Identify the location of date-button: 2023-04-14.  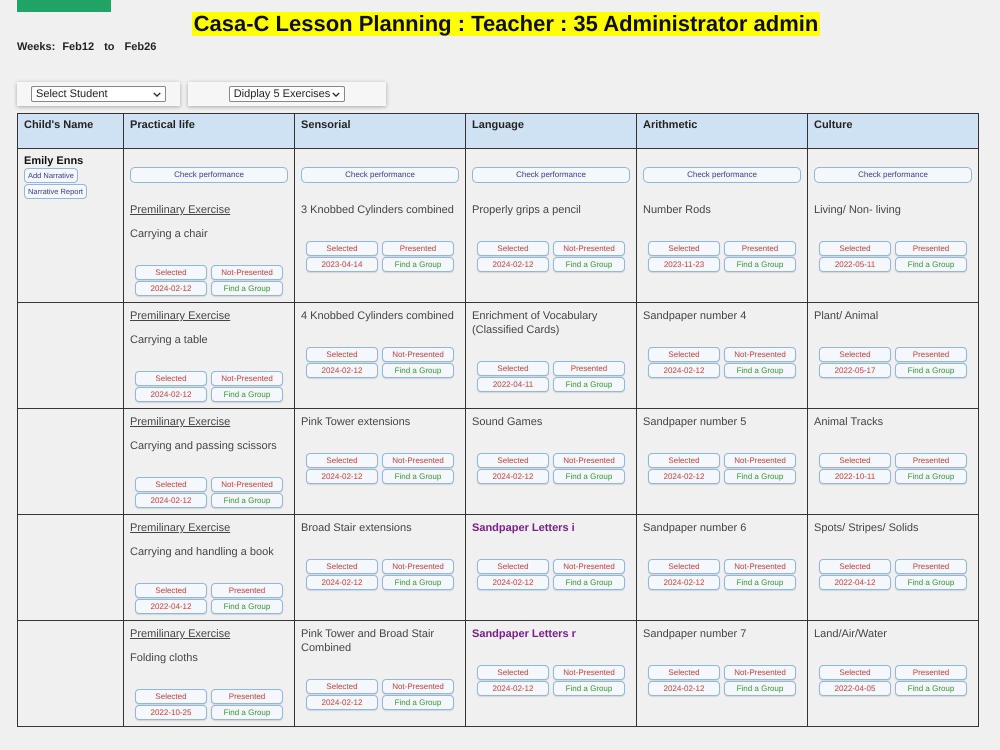
(342, 264).